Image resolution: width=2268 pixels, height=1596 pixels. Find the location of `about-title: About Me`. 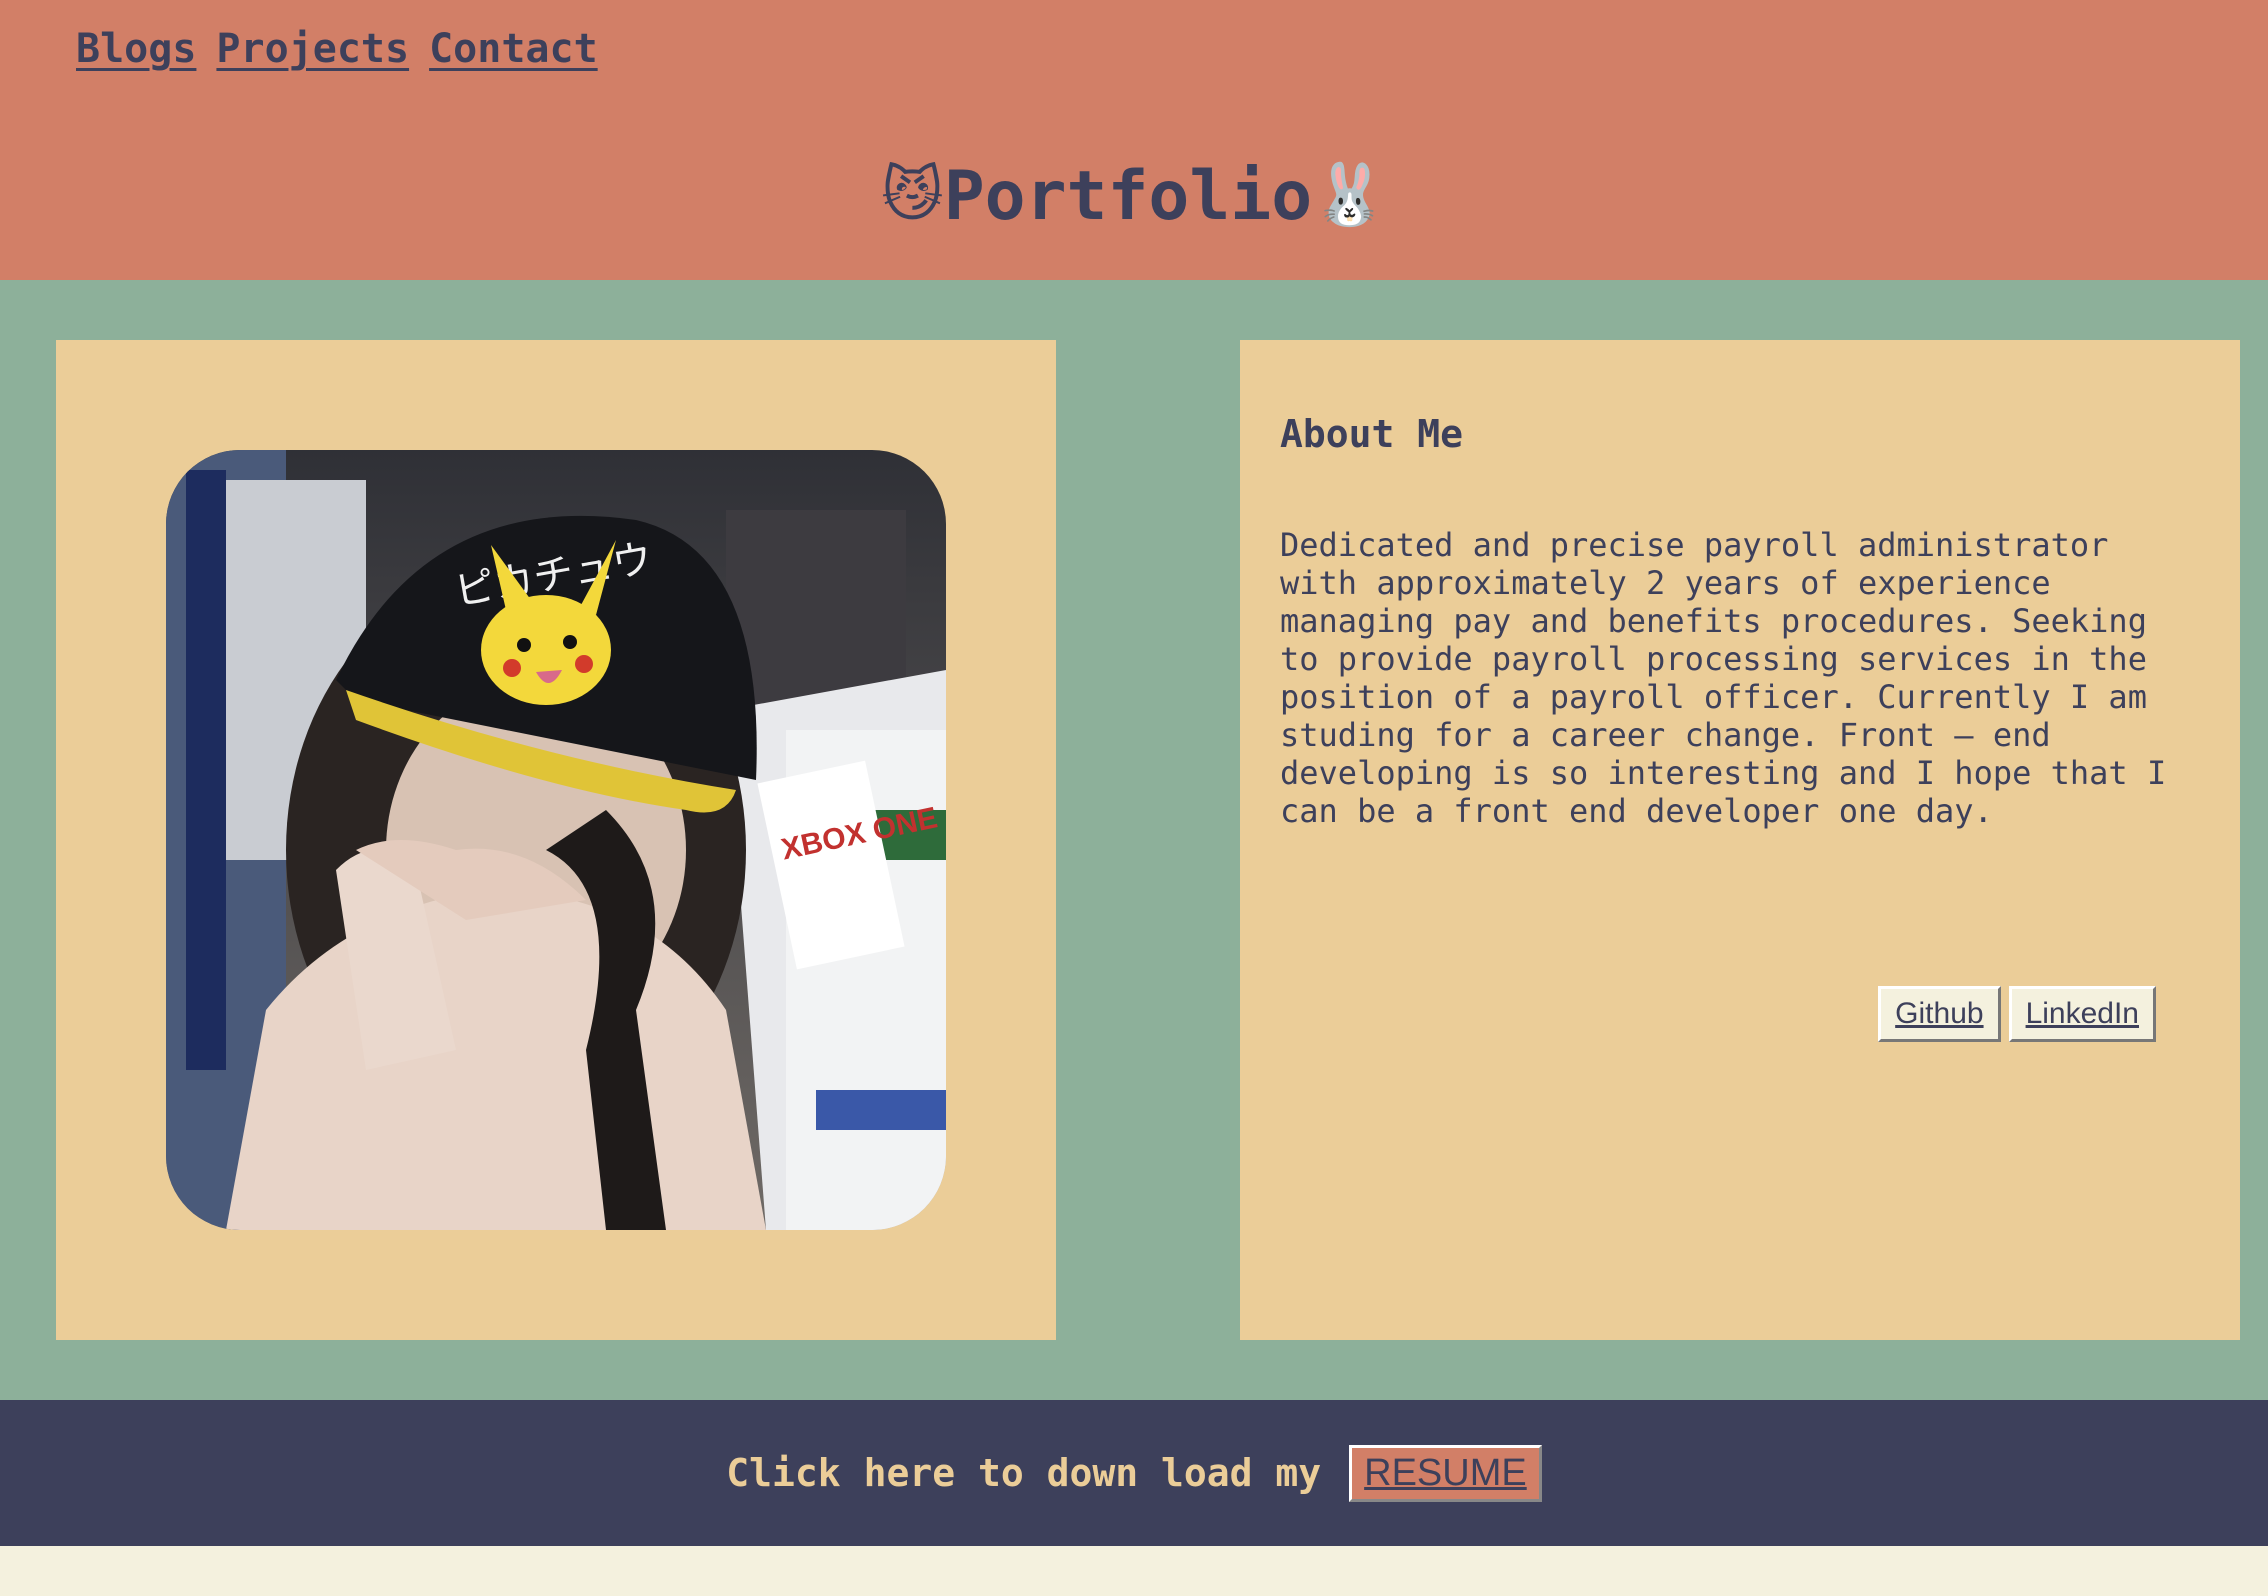

about-title: About Me is located at coordinates (1372, 434).